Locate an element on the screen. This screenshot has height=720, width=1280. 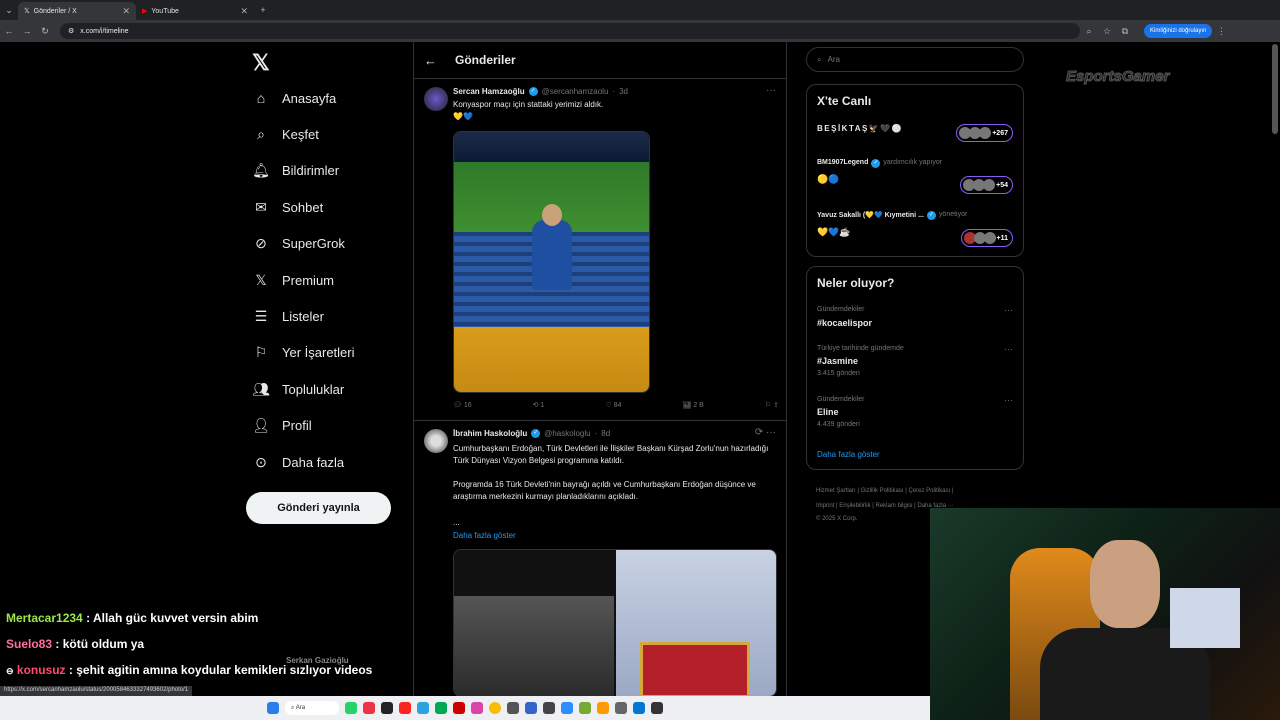
tweet-header: Sercan Hamzaoğlu ✓ @sercanhamzaolu · 3d is located at coordinates (540, 91).